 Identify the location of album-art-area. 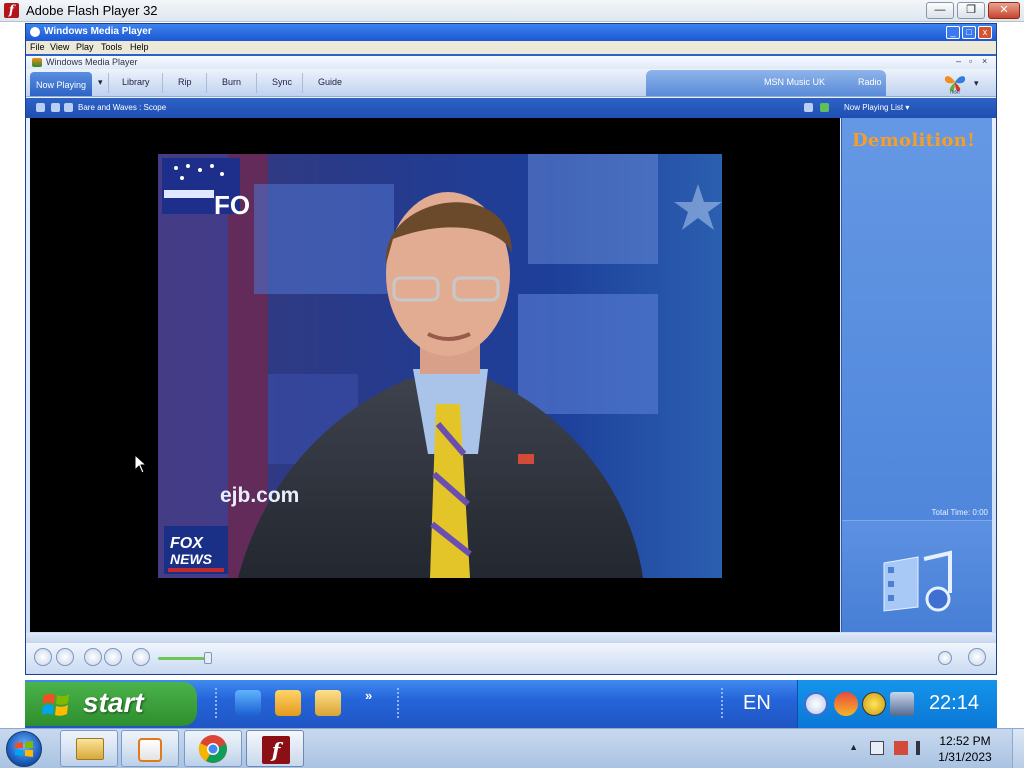
(917, 576).